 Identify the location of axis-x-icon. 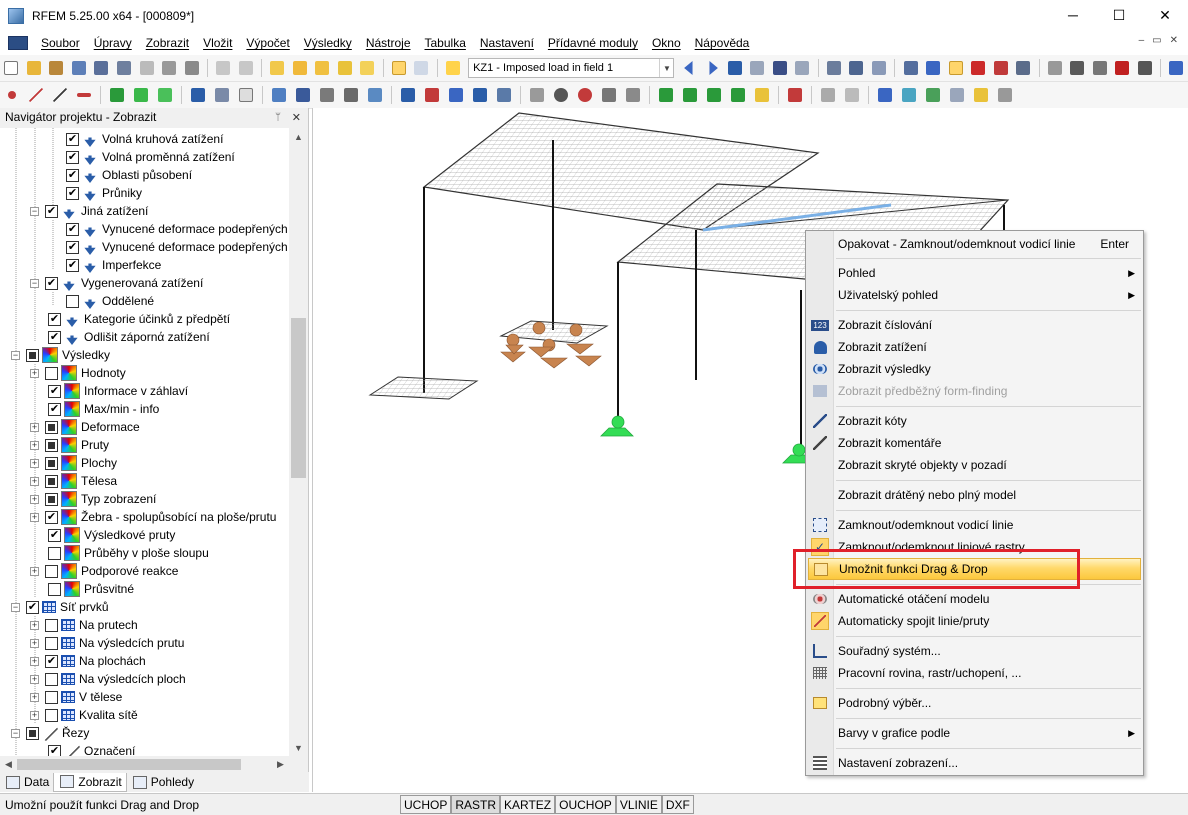
(666, 95).